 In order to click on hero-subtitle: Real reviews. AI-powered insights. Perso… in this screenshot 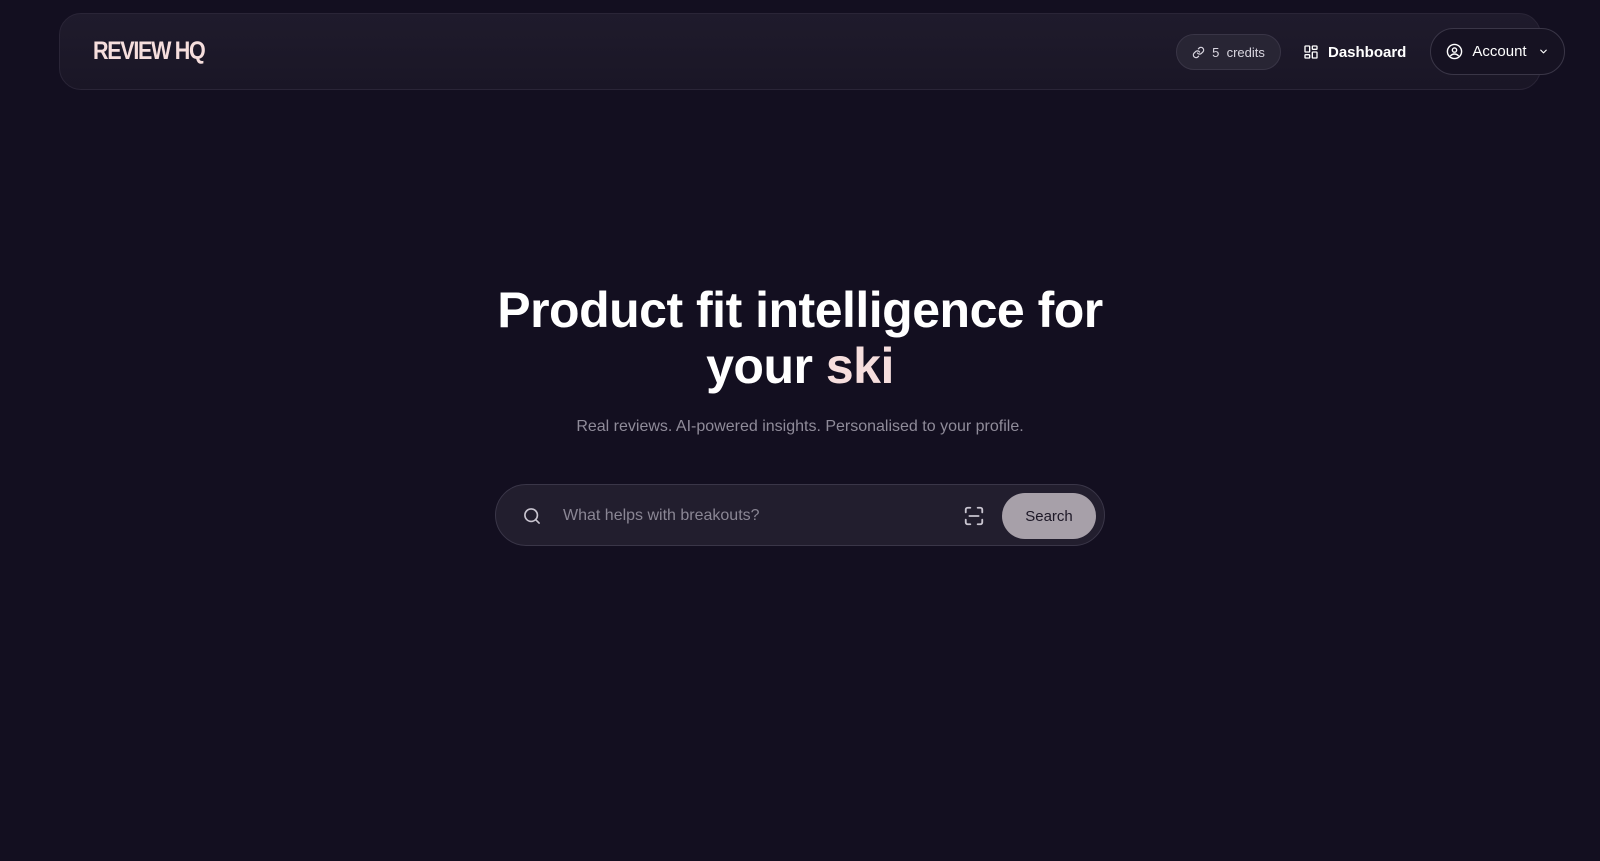, I will do `click(800, 426)`.